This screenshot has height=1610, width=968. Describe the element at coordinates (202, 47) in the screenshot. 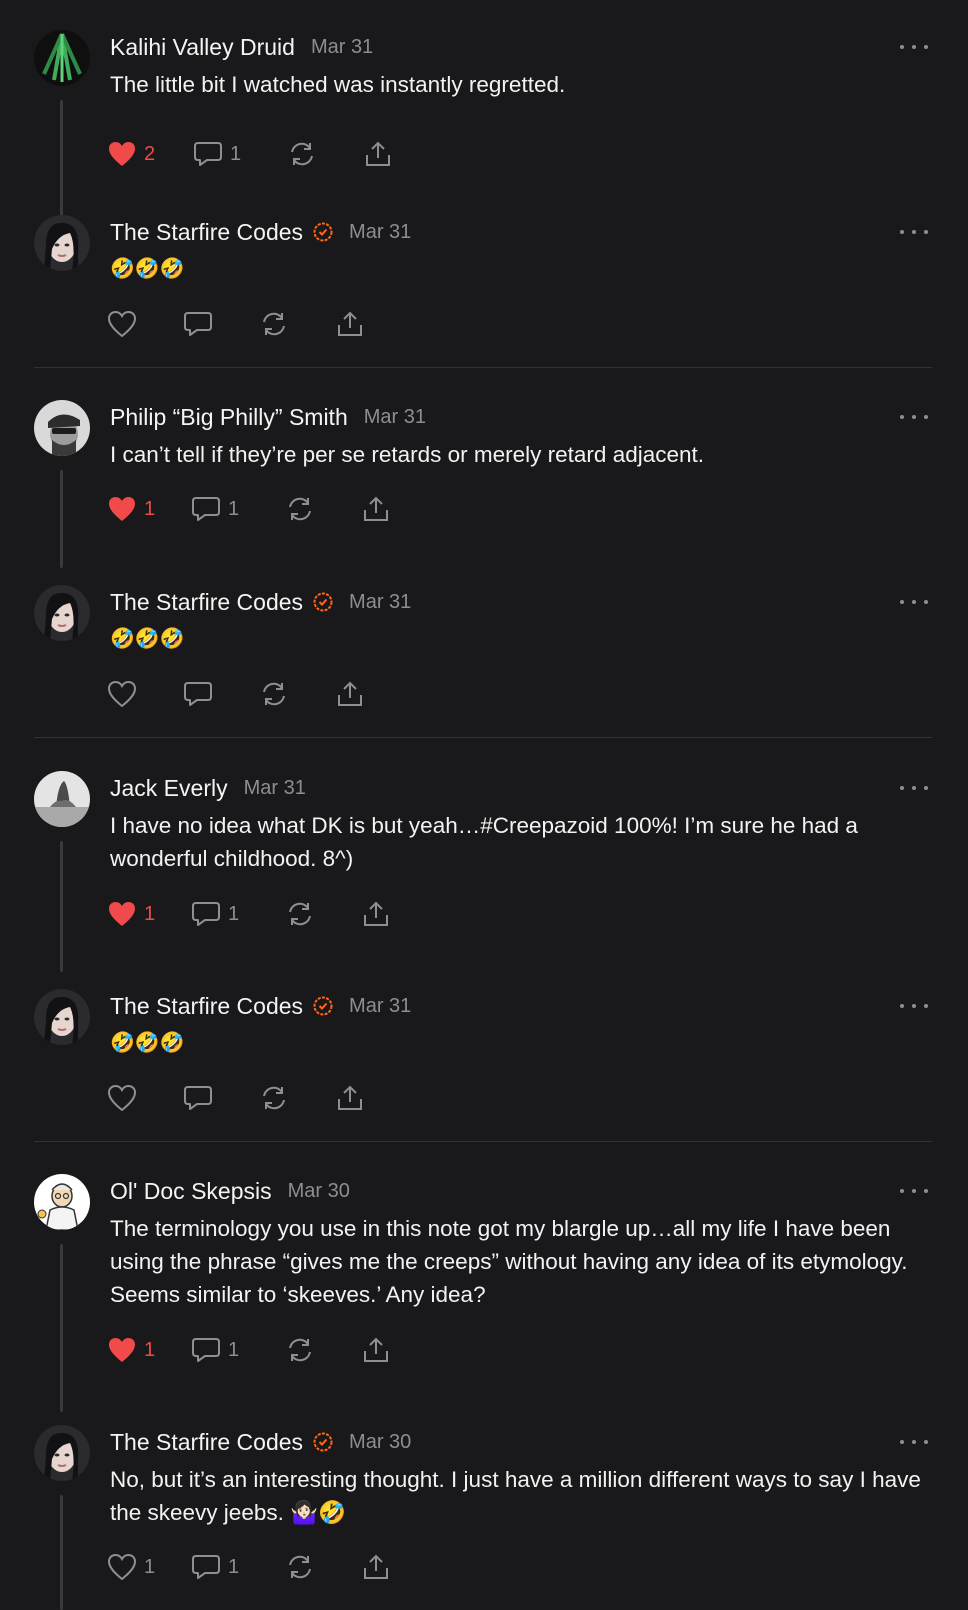

I see `author-name: Kalihi Valley Druid` at that location.